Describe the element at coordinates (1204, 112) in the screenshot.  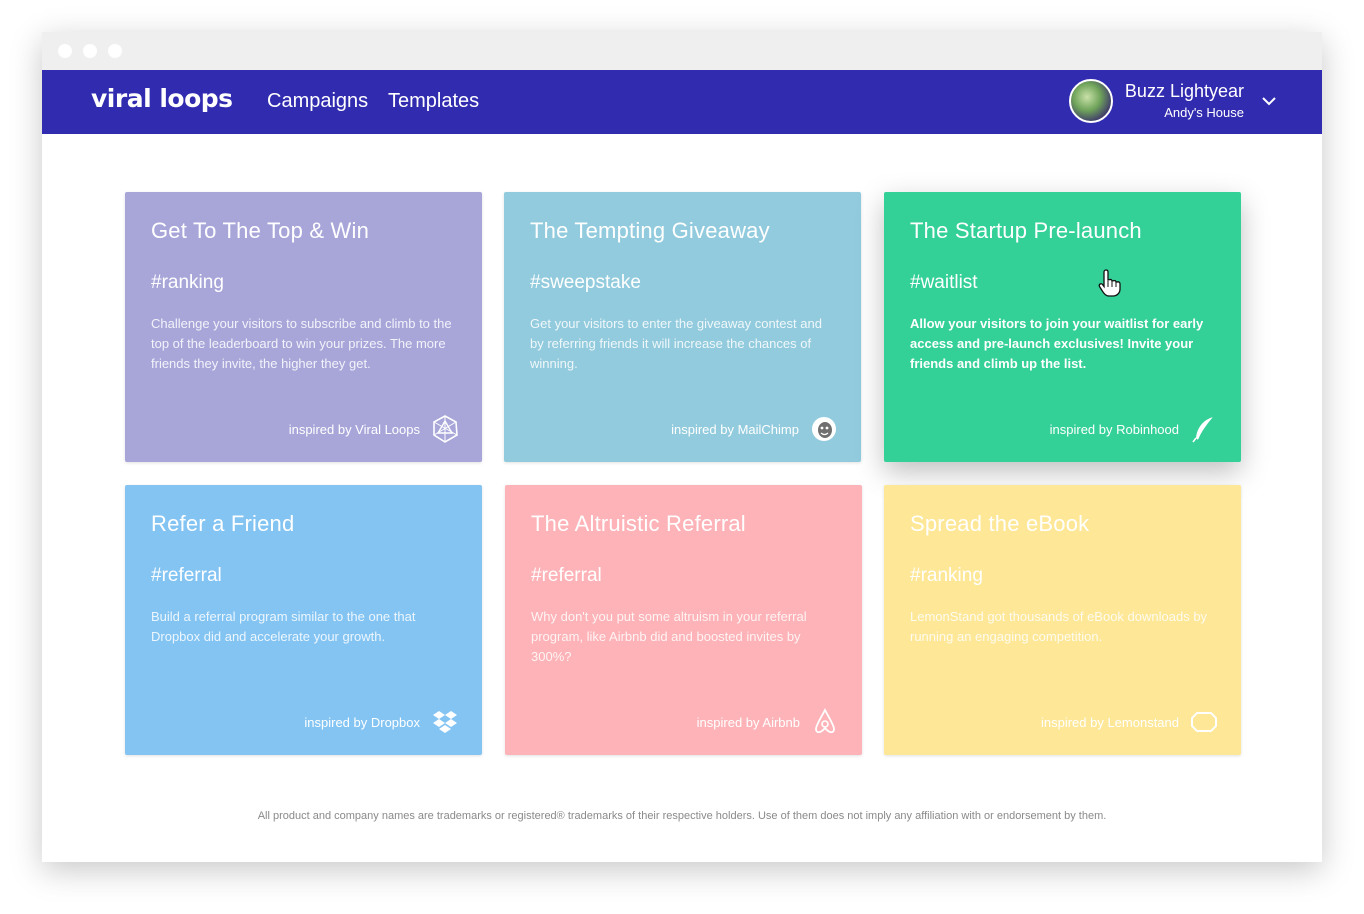
I see `user-organization: Andy's House` at that location.